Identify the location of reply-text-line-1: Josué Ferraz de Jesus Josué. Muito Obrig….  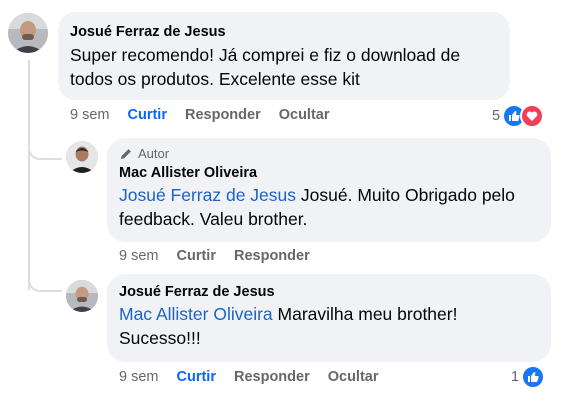
(329, 195).